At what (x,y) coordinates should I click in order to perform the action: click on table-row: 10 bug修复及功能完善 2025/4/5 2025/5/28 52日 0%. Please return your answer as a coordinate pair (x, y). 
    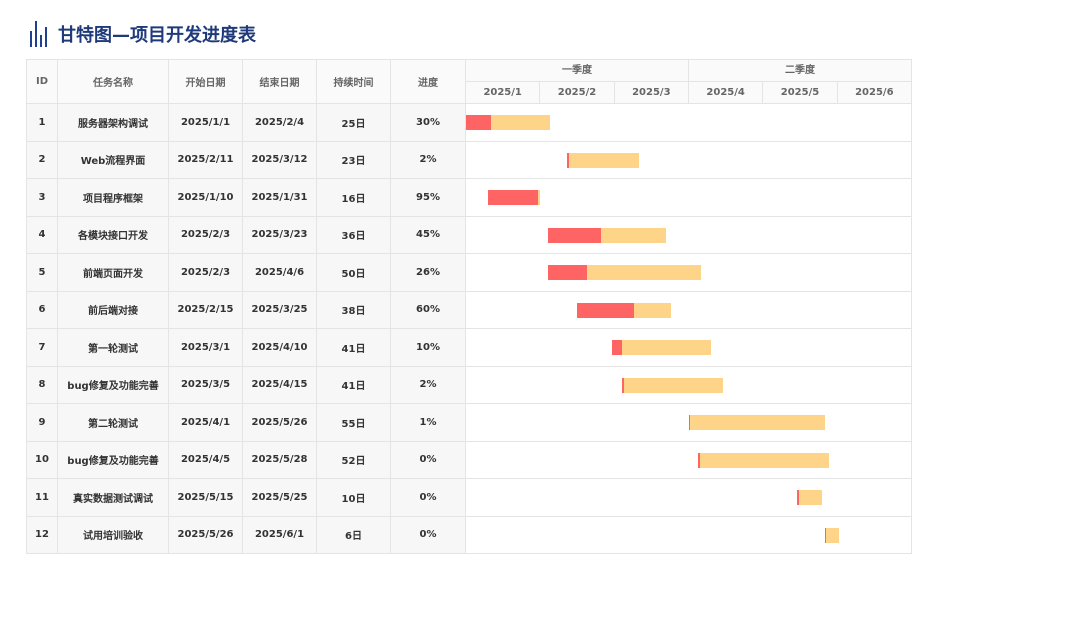
    Looking at the image, I should click on (469, 459).